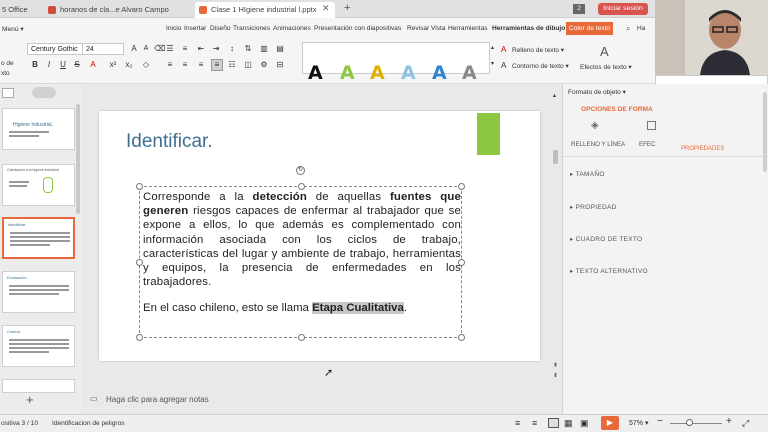 This screenshot has height=432, width=768. Describe the element at coordinates (38, 129) in the screenshot. I see `slide-thumbnail-1: Higiene Industrial.` at that location.